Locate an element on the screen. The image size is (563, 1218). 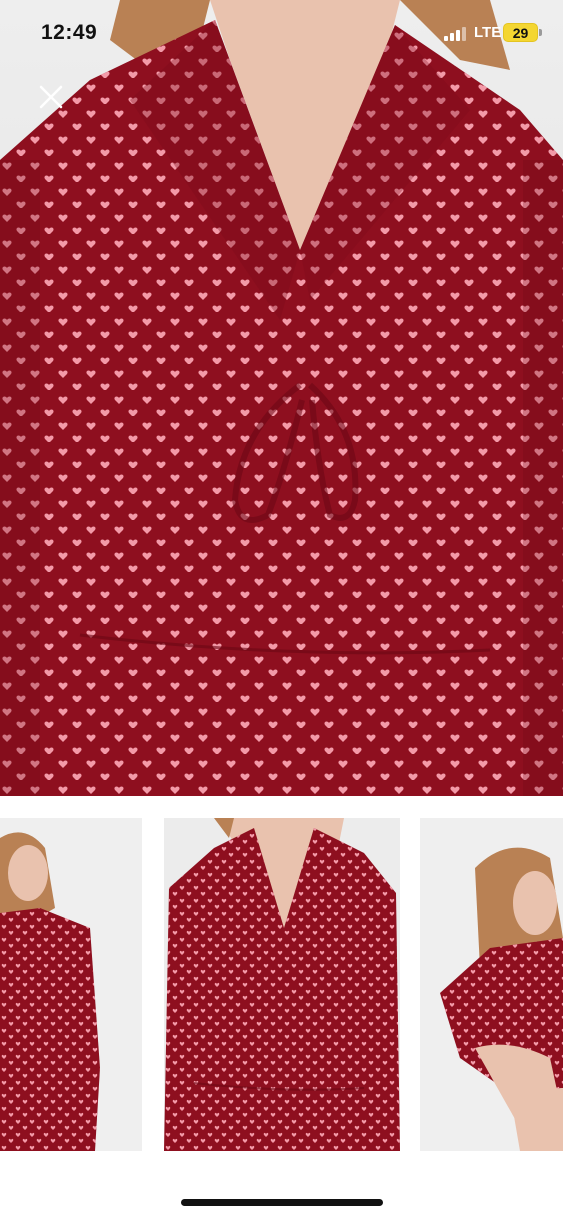
thumbnail-2-selected is located at coordinates (282, 984).